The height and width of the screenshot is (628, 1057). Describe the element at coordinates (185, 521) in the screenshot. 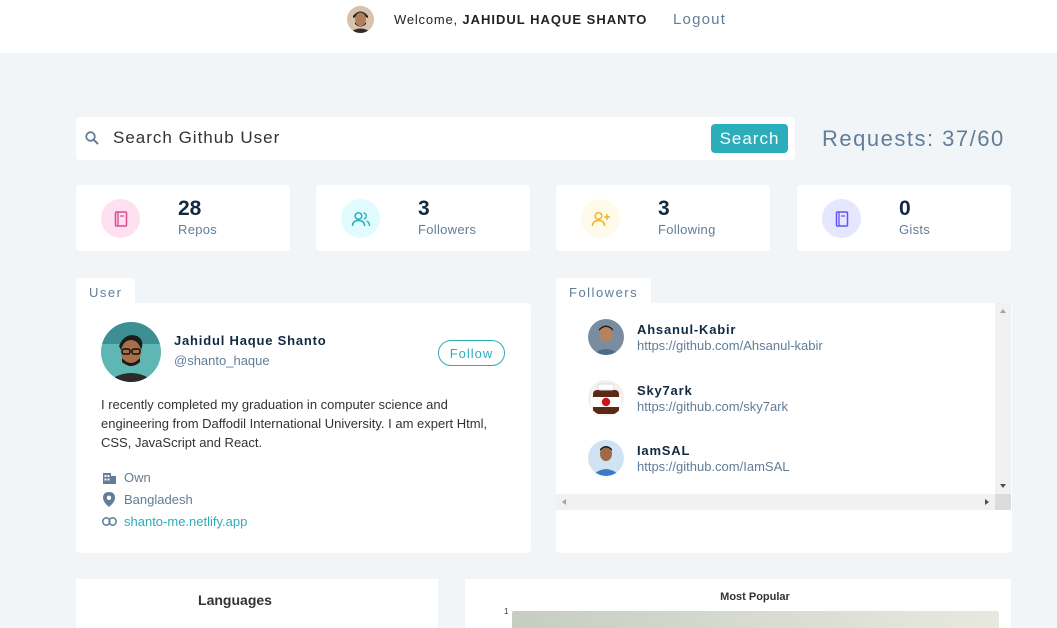

I see `blog-link: shanto-me.netlify.app` at that location.